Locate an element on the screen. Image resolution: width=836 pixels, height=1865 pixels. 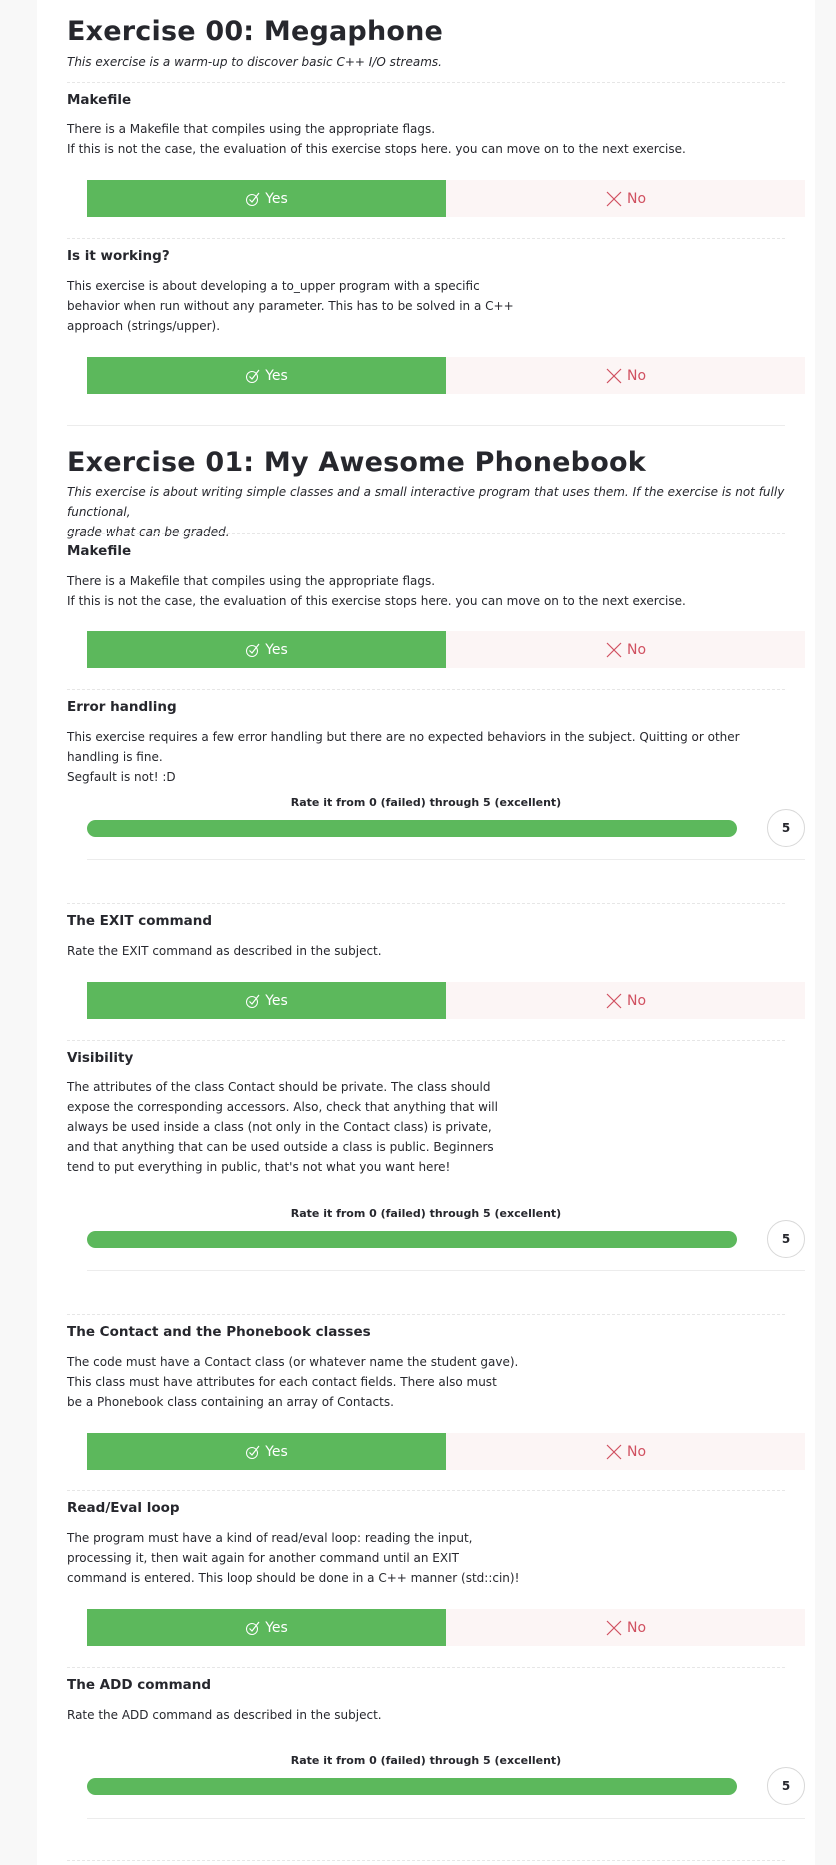
exercise-title: Exercise 01: My Awesome Phonebook is located at coordinates (356, 462).